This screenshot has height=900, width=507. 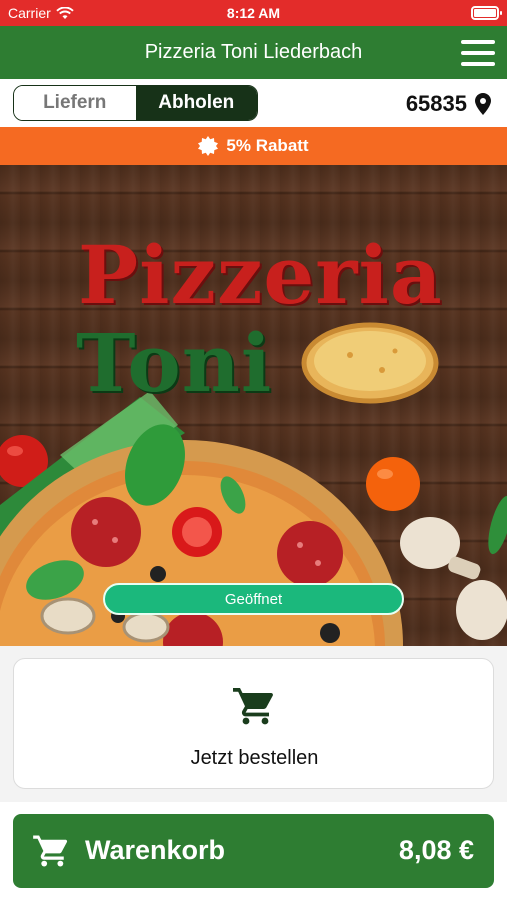 I want to click on delivery-mode-toggle: Liefern Abholen, so click(x=135, y=103).